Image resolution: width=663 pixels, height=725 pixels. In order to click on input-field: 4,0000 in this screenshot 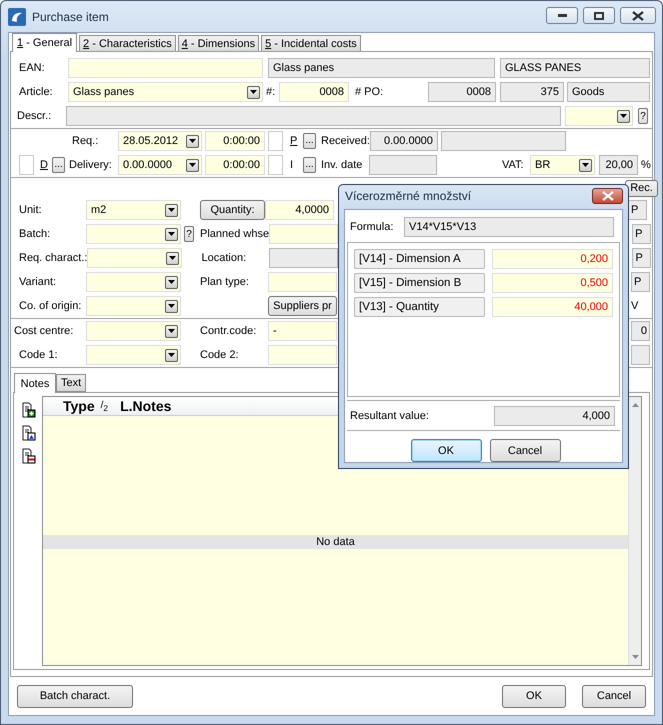, I will do `click(299, 210)`.